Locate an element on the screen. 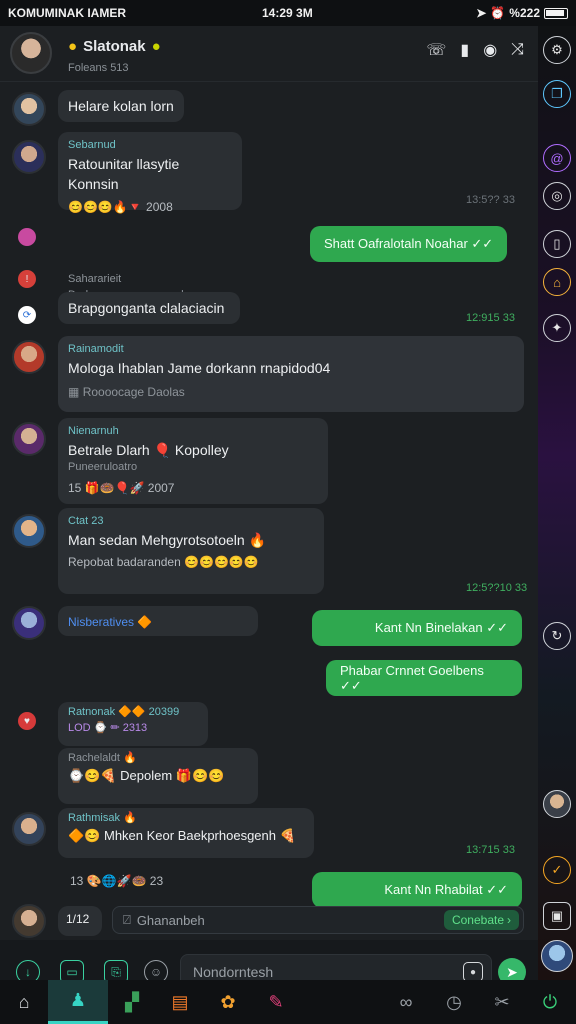 The width and height of the screenshot is (576, 1024). pin-marker-icon is located at coordinates (27, 237).